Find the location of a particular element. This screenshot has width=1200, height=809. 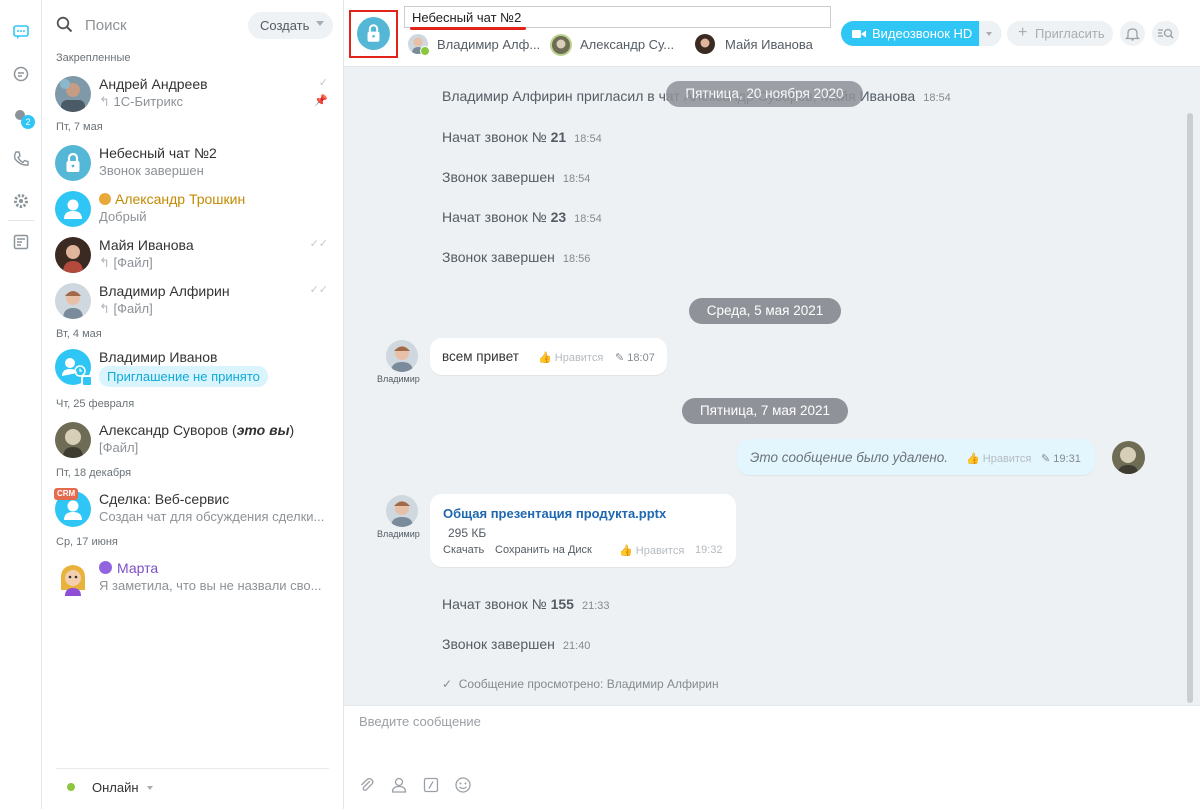

file-name-link: Общая презентация продукта.pptx is located at coordinates (554, 513).